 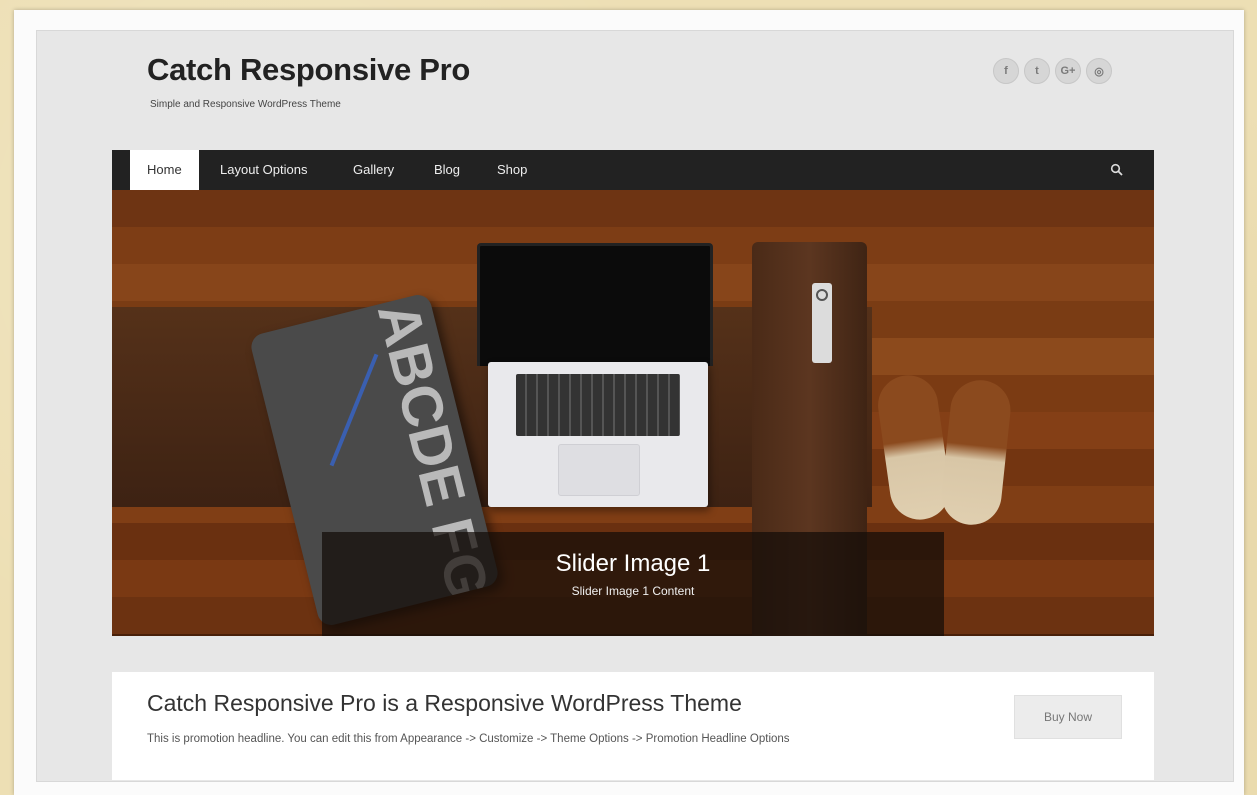 What do you see at coordinates (447, 170) in the screenshot?
I see `nav-item-blog: Blog` at bounding box center [447, 170].